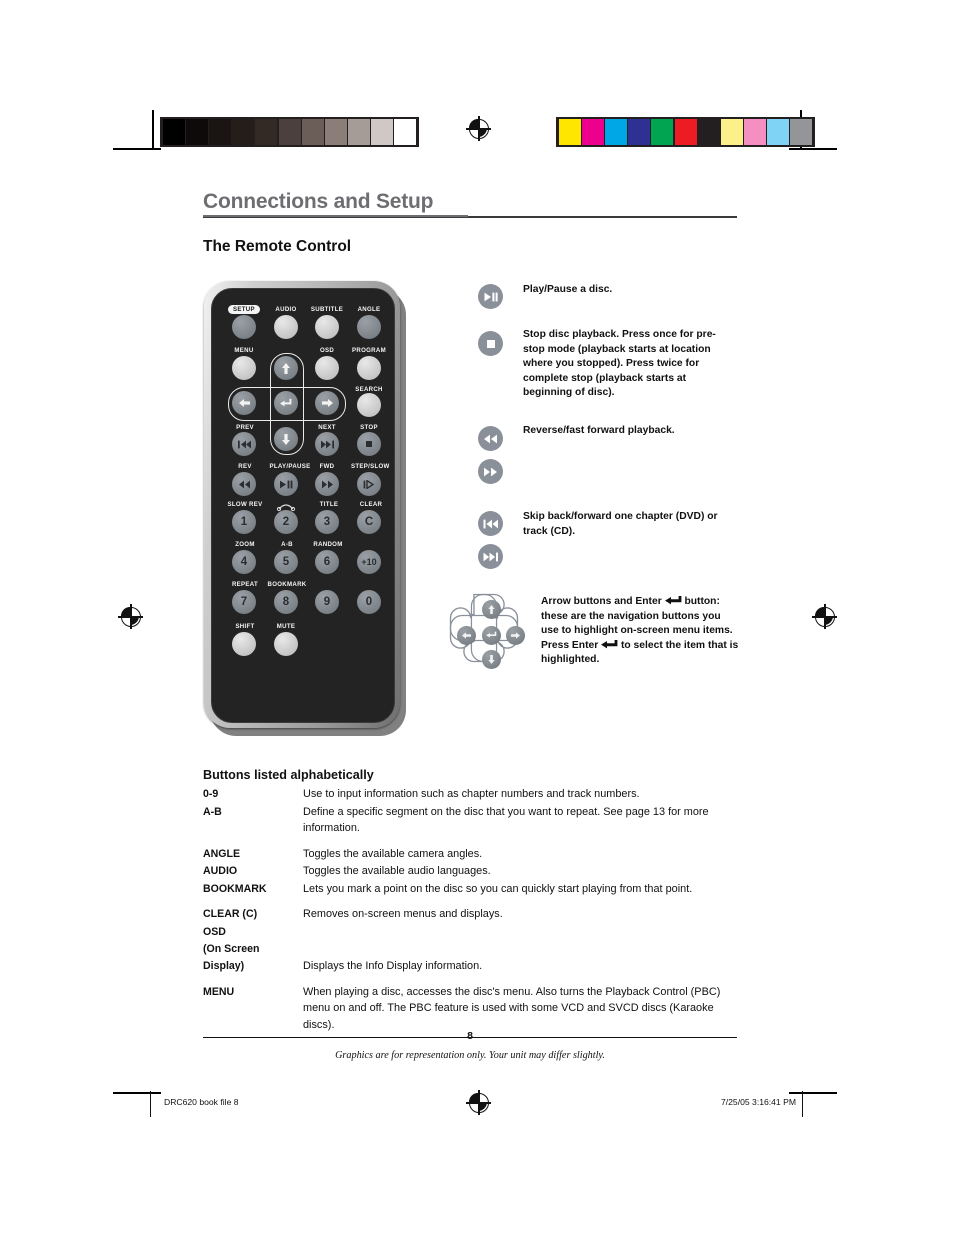  What do you see at coordinates (520, 932) in the screenshot?
I see `button-list-description` at bounding box center [520, 932].